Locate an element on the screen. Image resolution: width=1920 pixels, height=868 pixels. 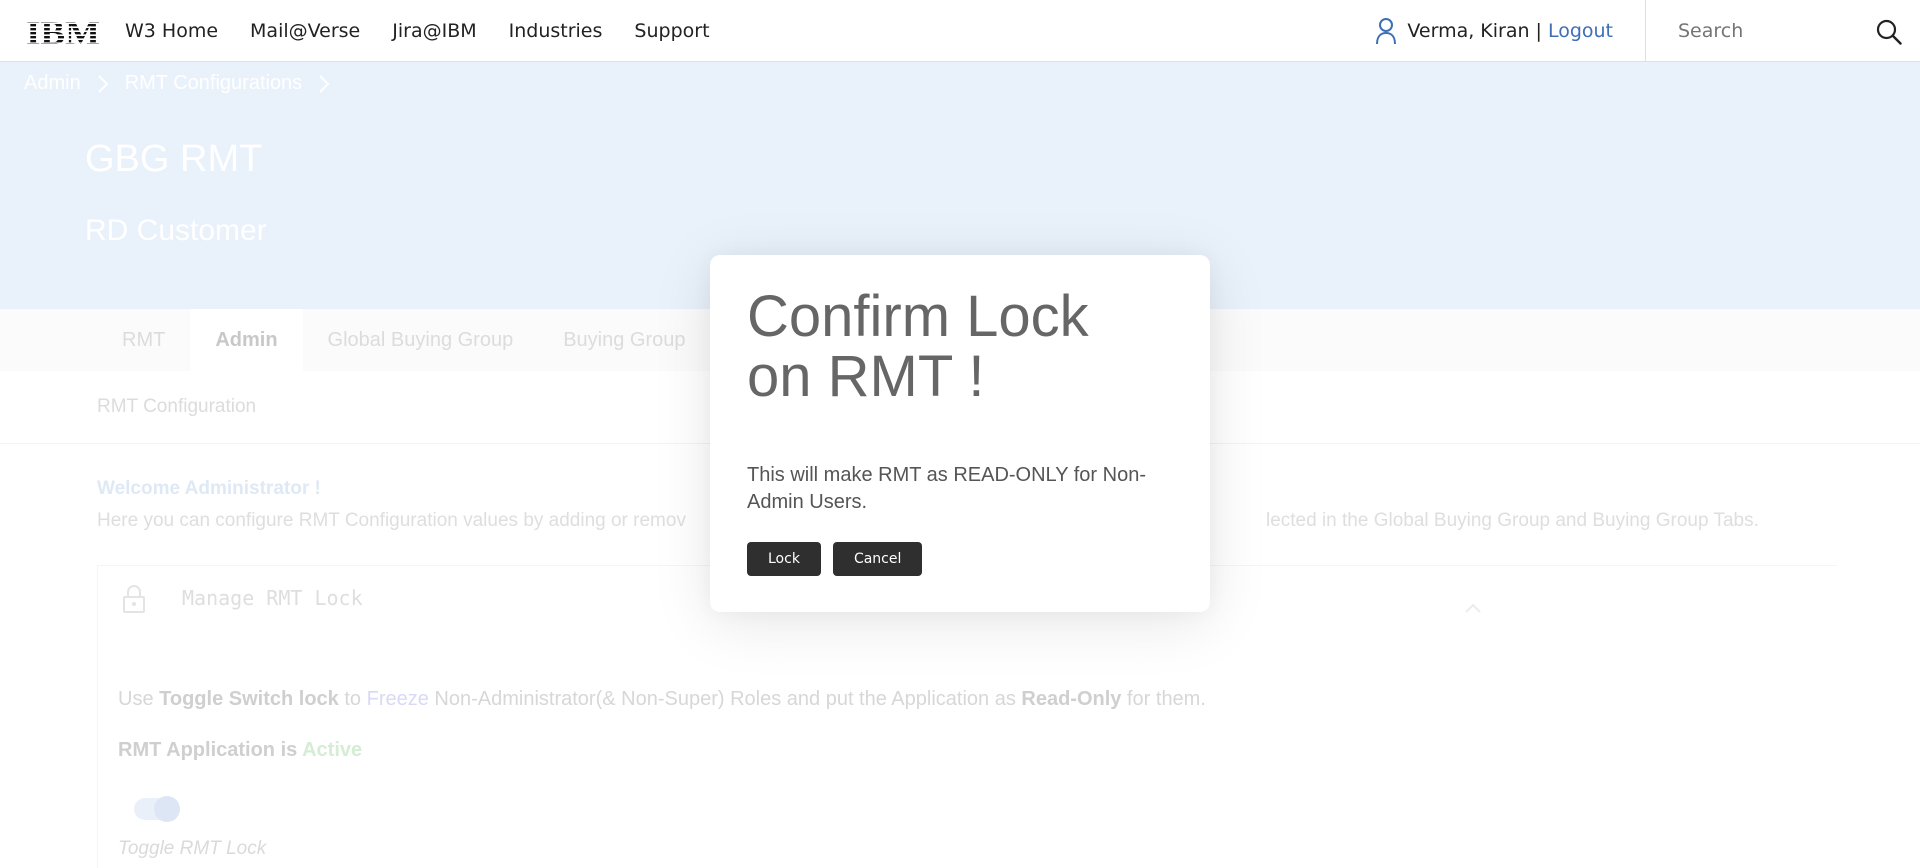
tab-global-buying-group: Global Buying Group is located at coordinates (421, 340).